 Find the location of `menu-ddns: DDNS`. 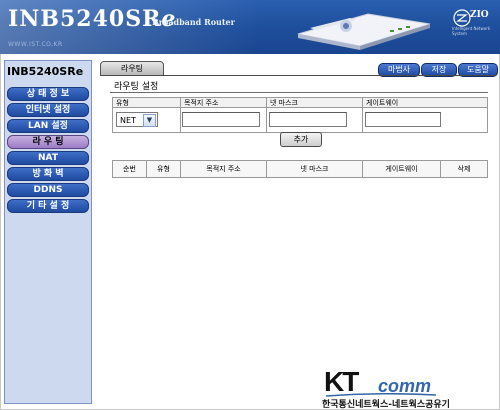

menu-ddns: DDNS is located at coordinates (48, 190).